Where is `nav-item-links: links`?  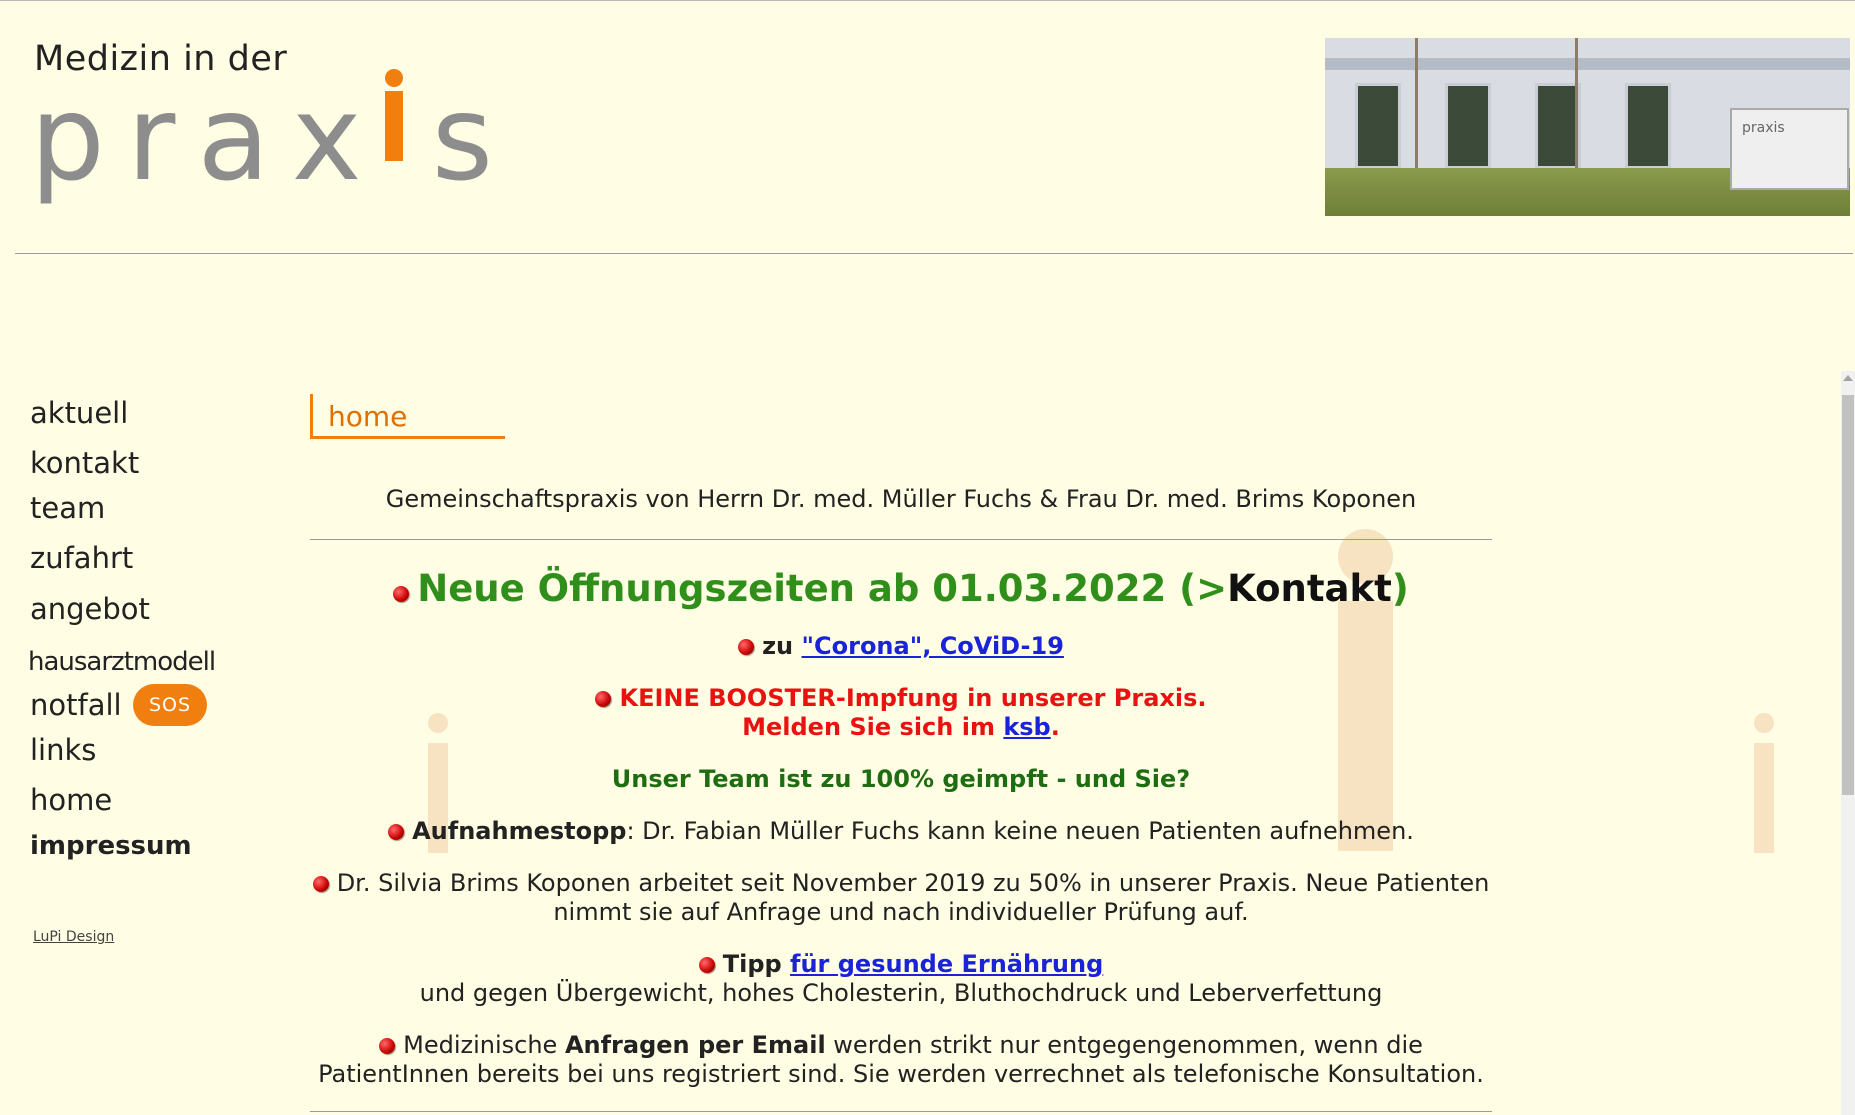 nav-item-links: links is located at coordinates (63, 750).